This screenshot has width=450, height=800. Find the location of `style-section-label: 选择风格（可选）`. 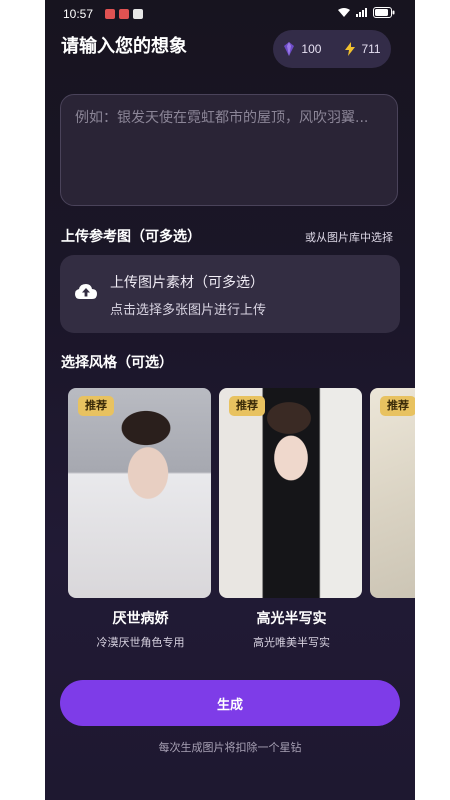

style-section-label: 选择风格（可选） is located at coordinates (117, 363).